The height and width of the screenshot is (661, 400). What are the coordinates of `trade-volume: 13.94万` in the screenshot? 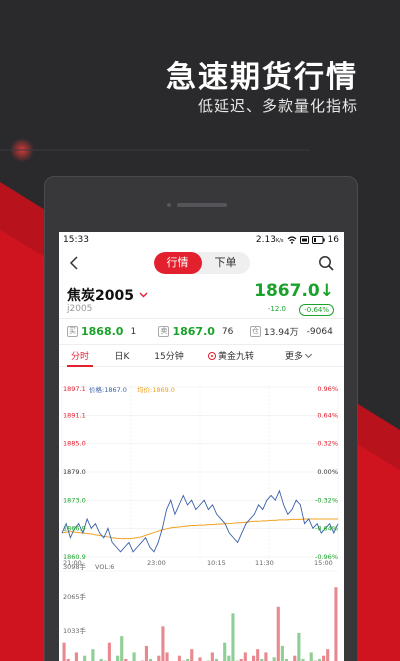 It's located at (281, 333).